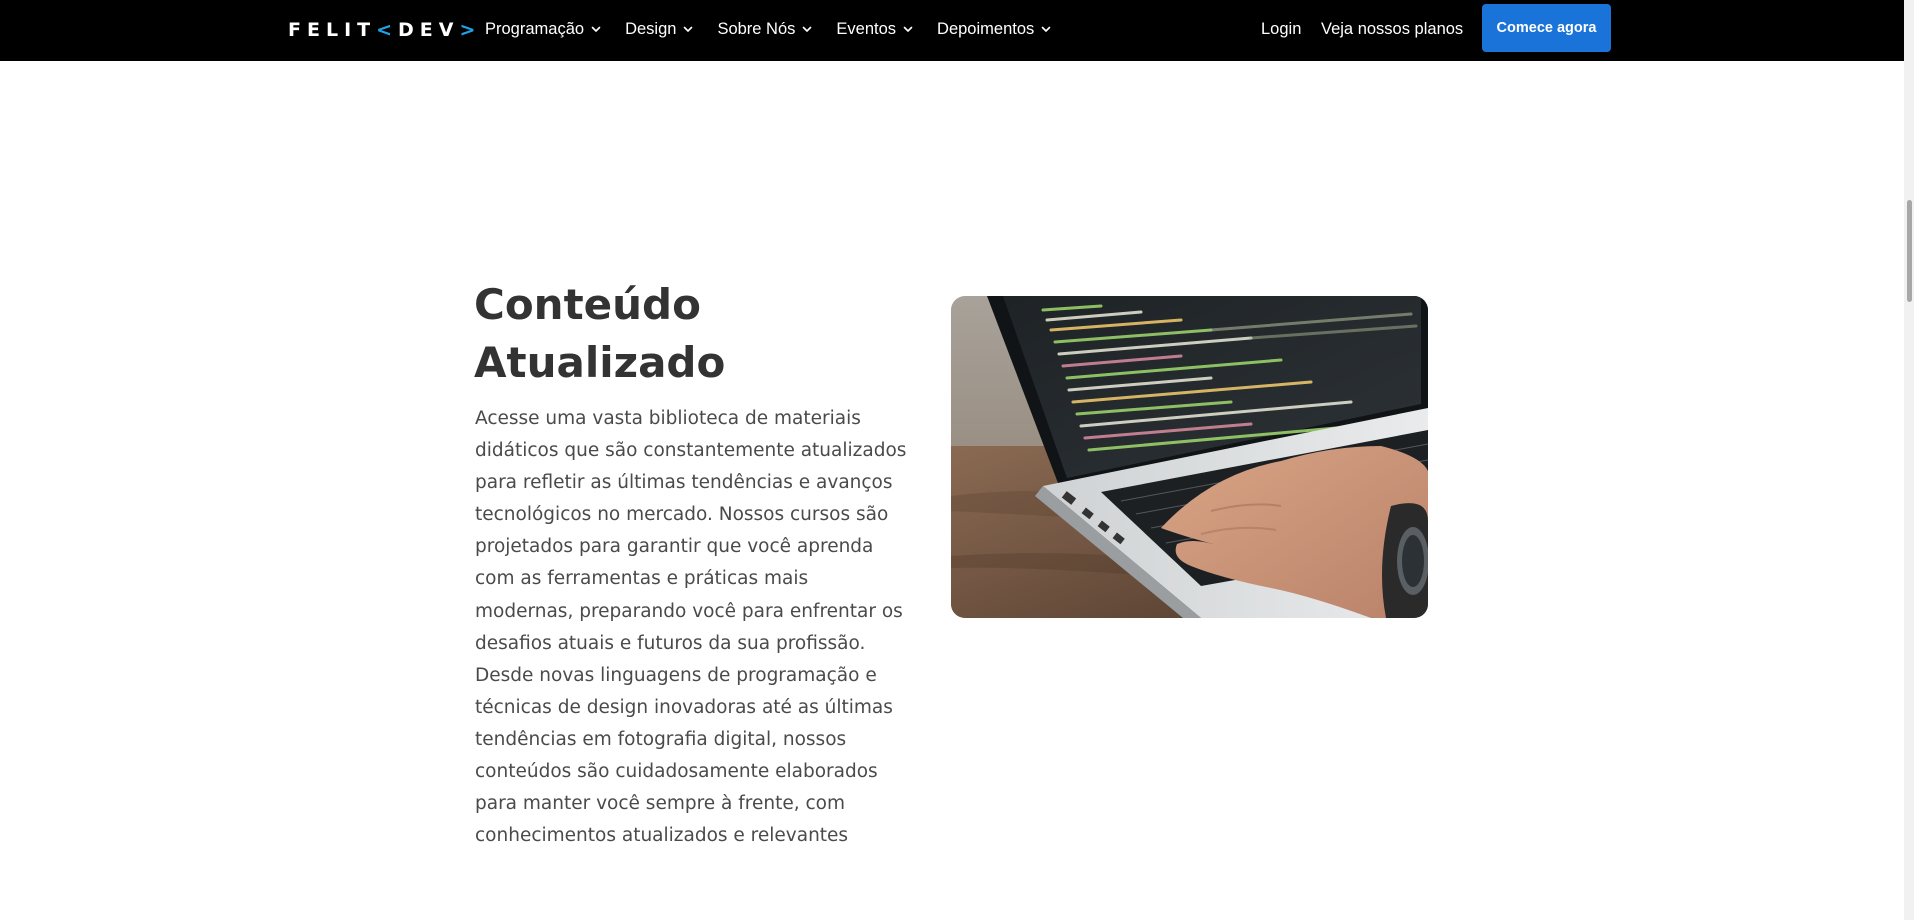 Image resolution: width=1914 pixels, height=920 pixels. Describe the element at coordinates (1909, 251) in the screenshot. I see `scrollbar-thumb` at that location.